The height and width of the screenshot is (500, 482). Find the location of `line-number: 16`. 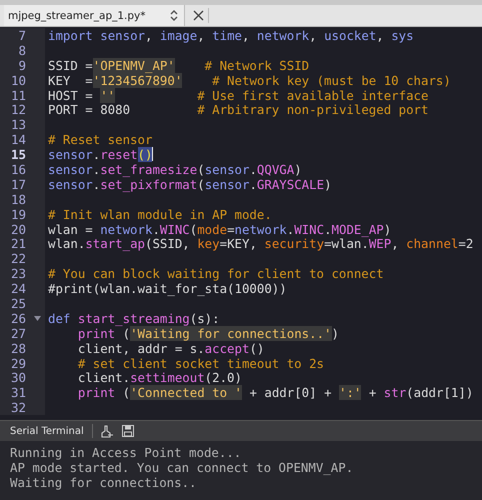

line-number: 16 is located at coordinates (18, 169).